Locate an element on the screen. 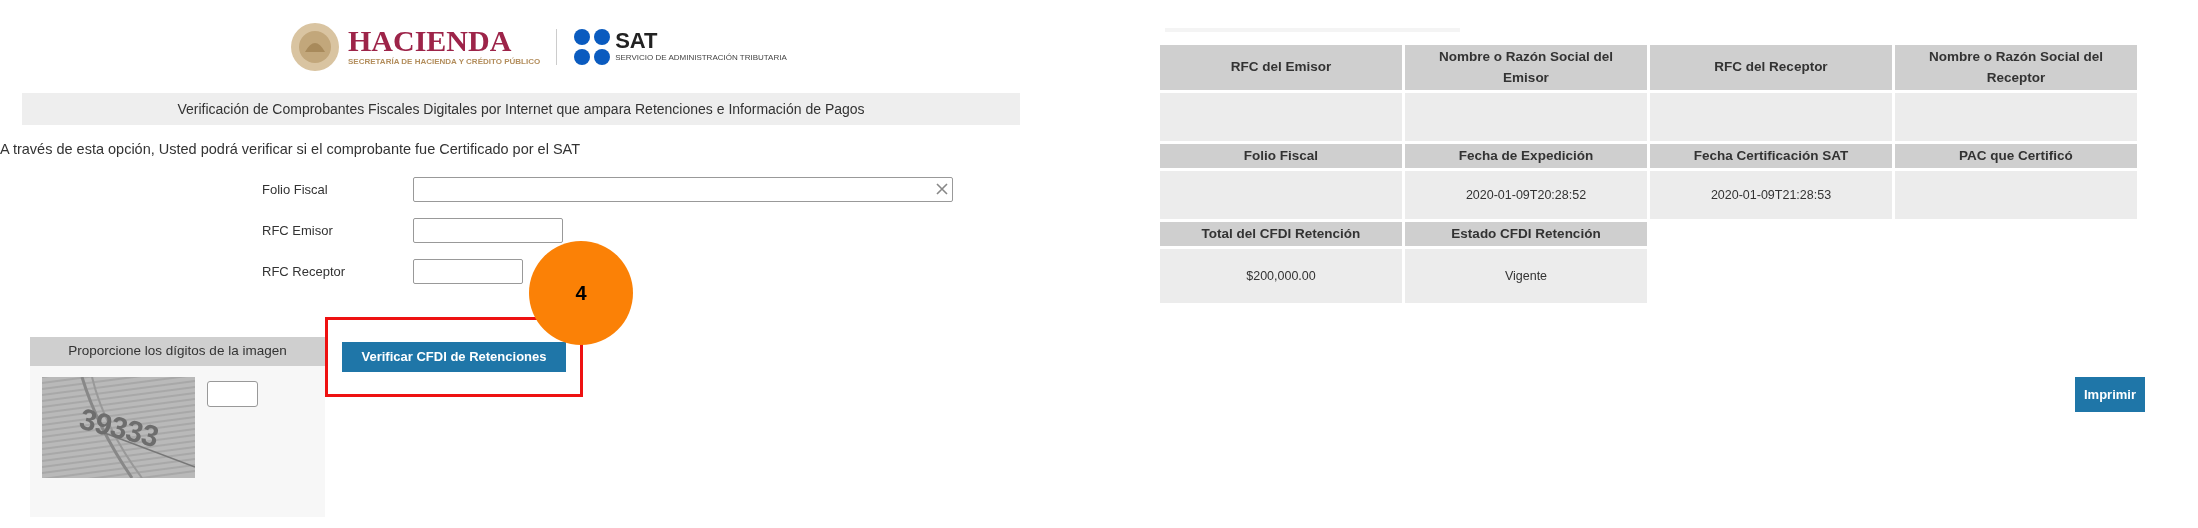 The width and height of the screenshot is (2198, 528). intro-text: A través de esta opción, Usted podrá verificar si el comprobante fue Certificado por el SAT is located at coordinates (291, 149).